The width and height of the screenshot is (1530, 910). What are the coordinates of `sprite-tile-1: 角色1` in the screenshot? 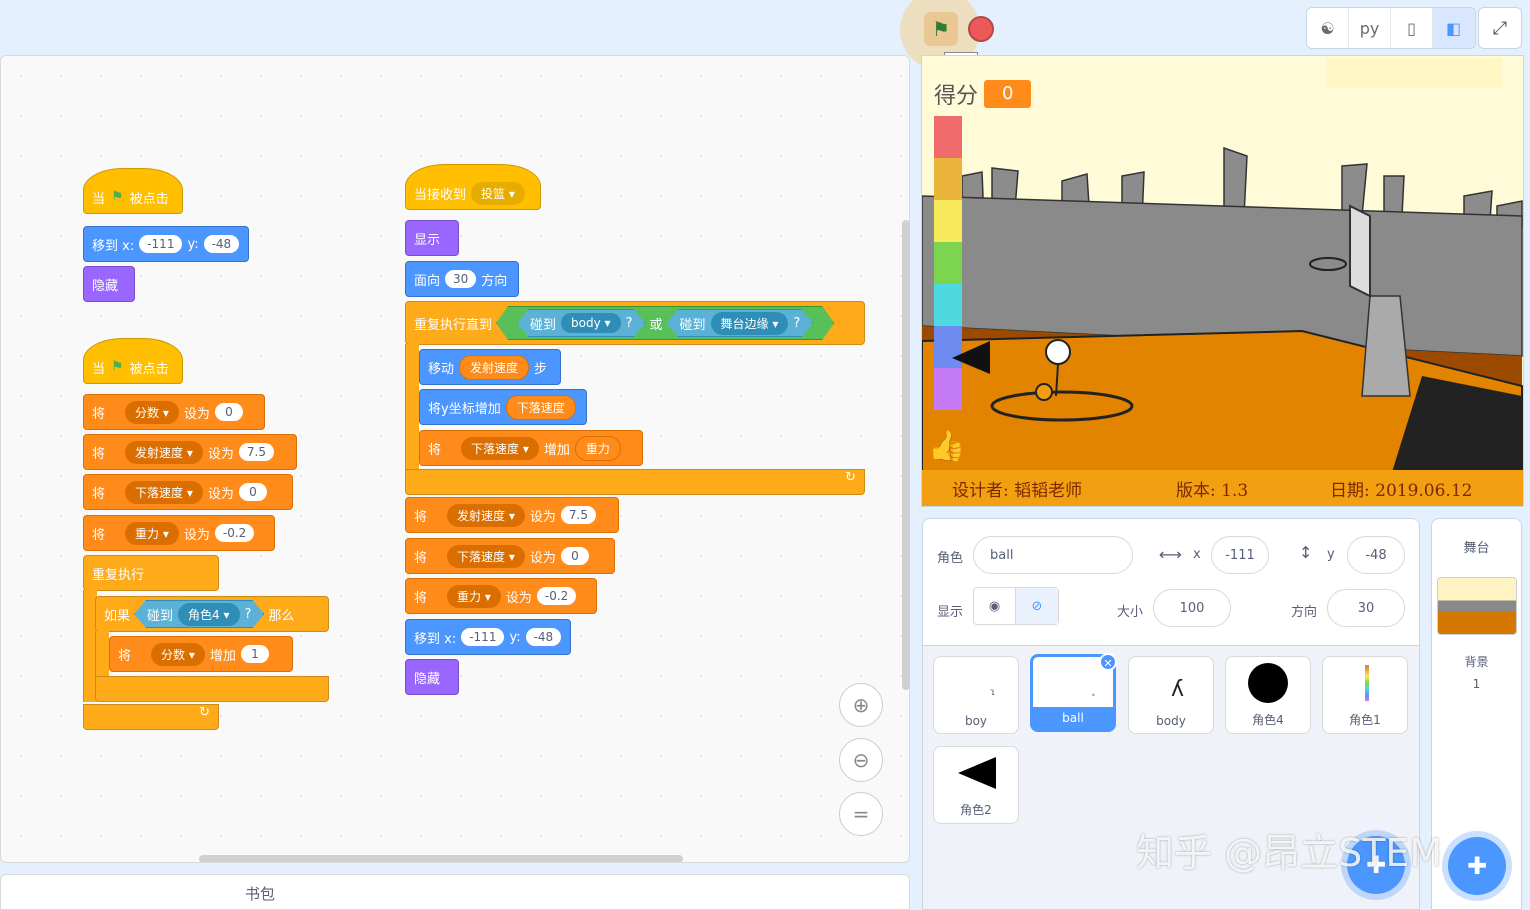 It's located at (1365, 695).